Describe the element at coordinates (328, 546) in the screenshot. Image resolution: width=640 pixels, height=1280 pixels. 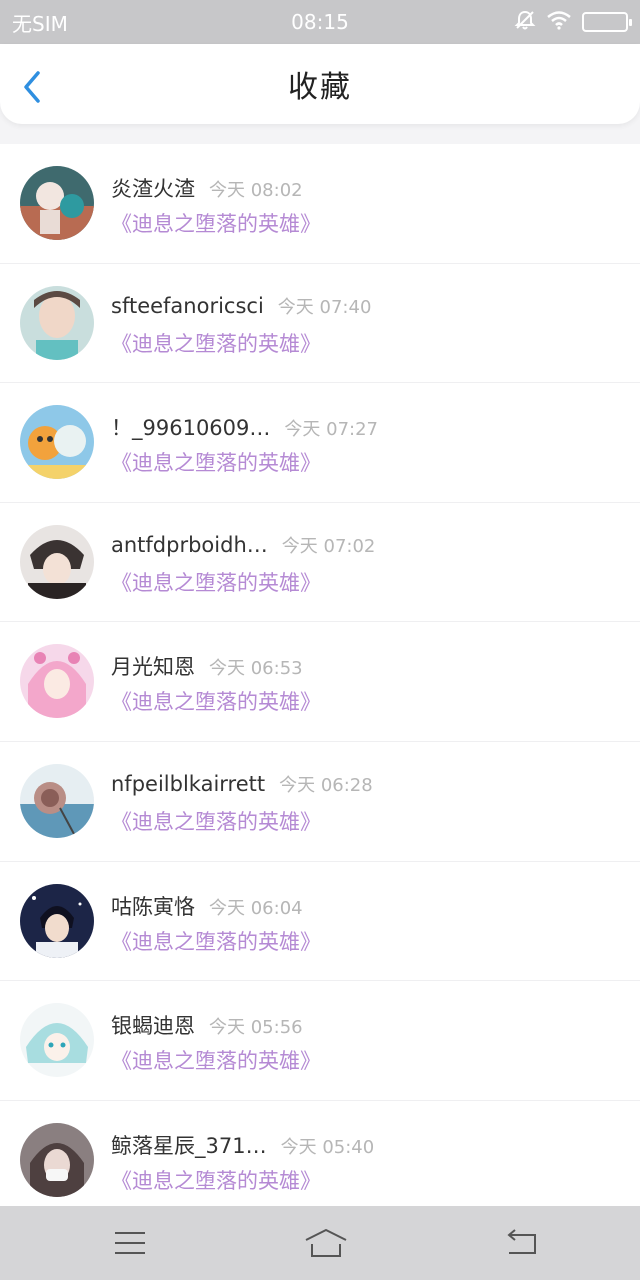
I see `timestamp: 今天 07:02` at that location.